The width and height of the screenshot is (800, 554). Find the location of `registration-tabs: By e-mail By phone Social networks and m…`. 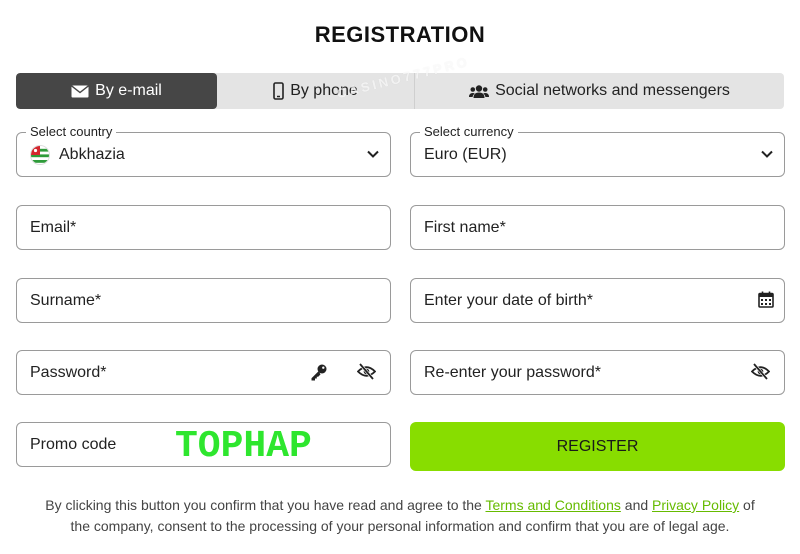

registration-tabs: By e-mail By phone Social networks and m… is located at coordinates (400, 91).